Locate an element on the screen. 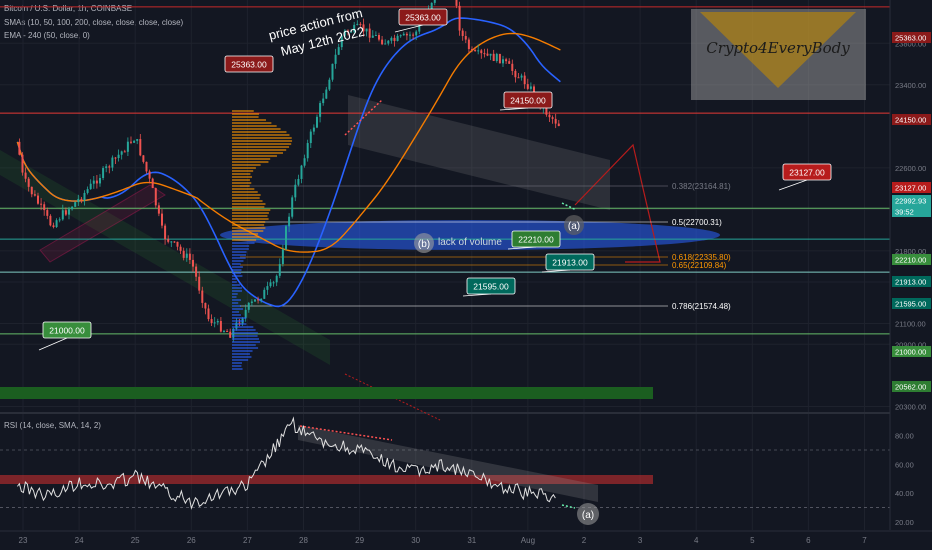  fib-label: 0.5(22700.31) is located at coordinates (697, 222).